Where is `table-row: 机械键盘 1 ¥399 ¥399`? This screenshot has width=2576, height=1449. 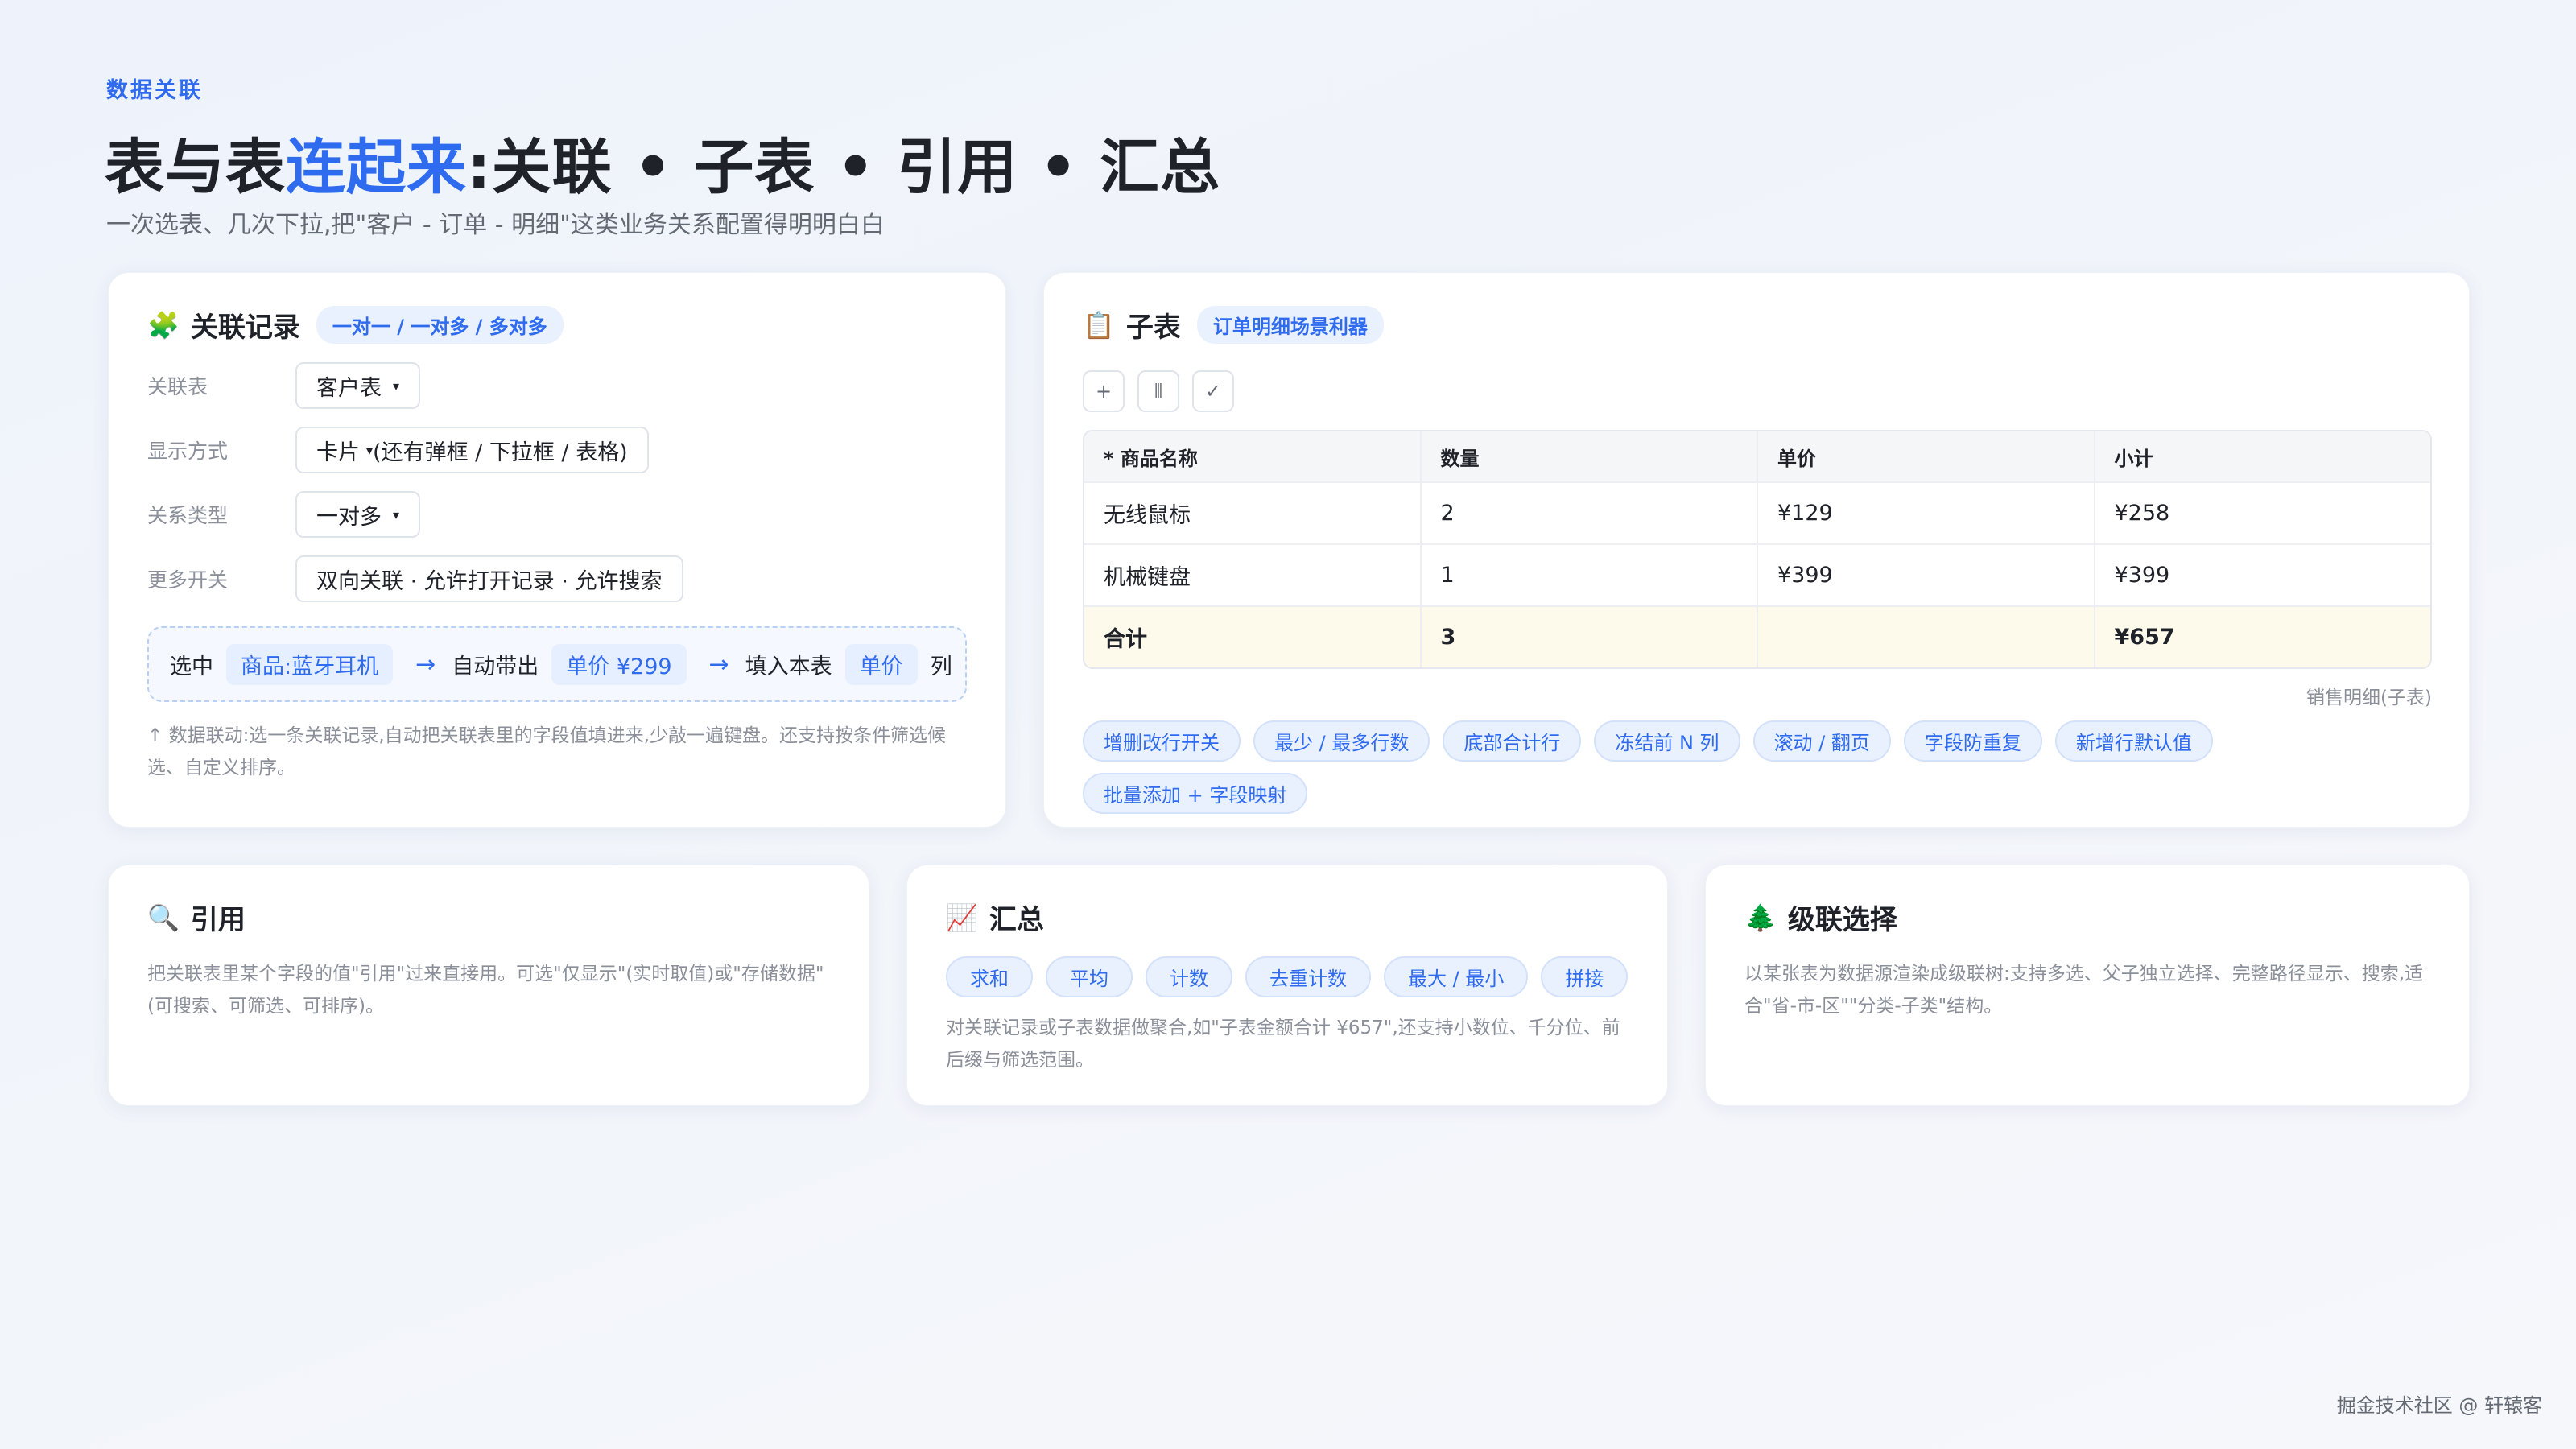 table-row: 机械键盘 1 ¥399 ¥399 is located at coordinates (1757, 574).